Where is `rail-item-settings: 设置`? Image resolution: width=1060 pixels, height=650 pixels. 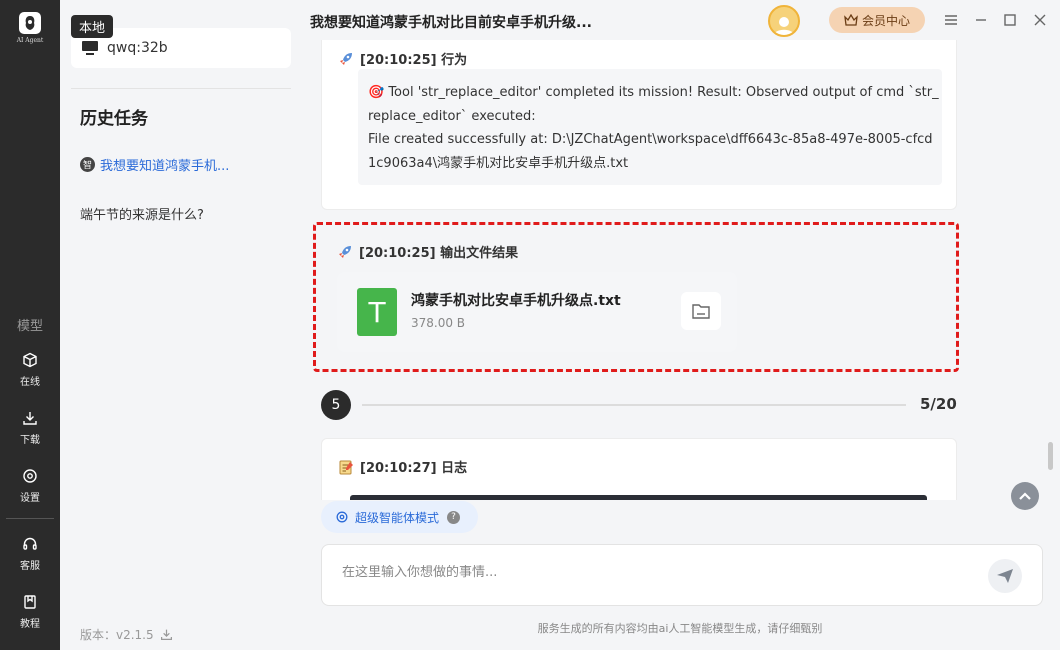 rail-item-settings: 设置 is located at coordinates (30, 486).